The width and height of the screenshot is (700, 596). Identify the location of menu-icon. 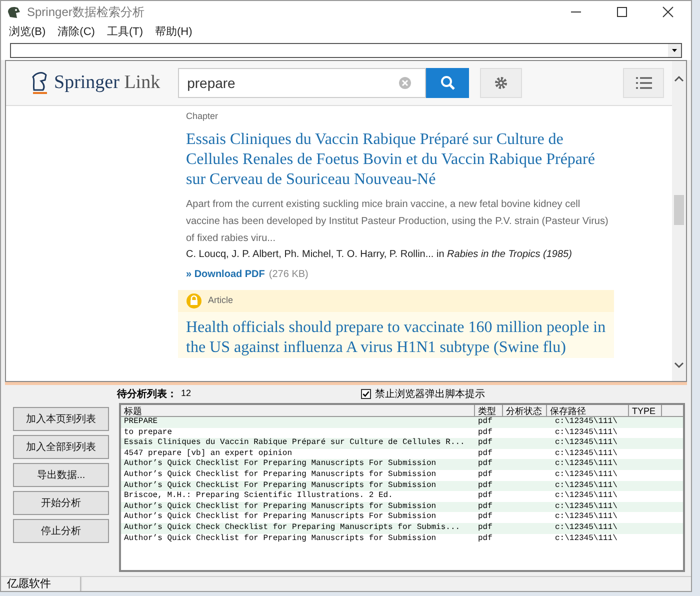
(644, 83).